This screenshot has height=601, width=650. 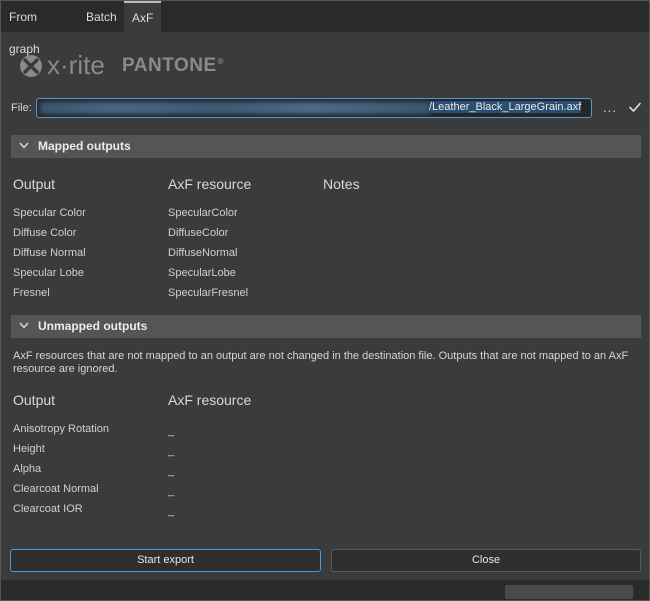 I want to click on mapped-header-output: Output, so click(x=34, y=184).